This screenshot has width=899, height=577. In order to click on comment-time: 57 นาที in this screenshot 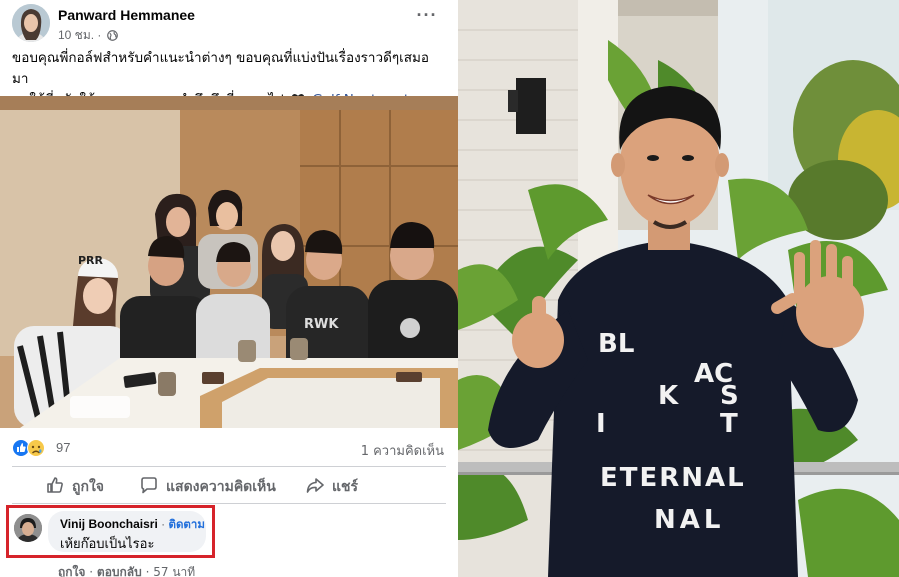, I will do `click(174, 571)`.